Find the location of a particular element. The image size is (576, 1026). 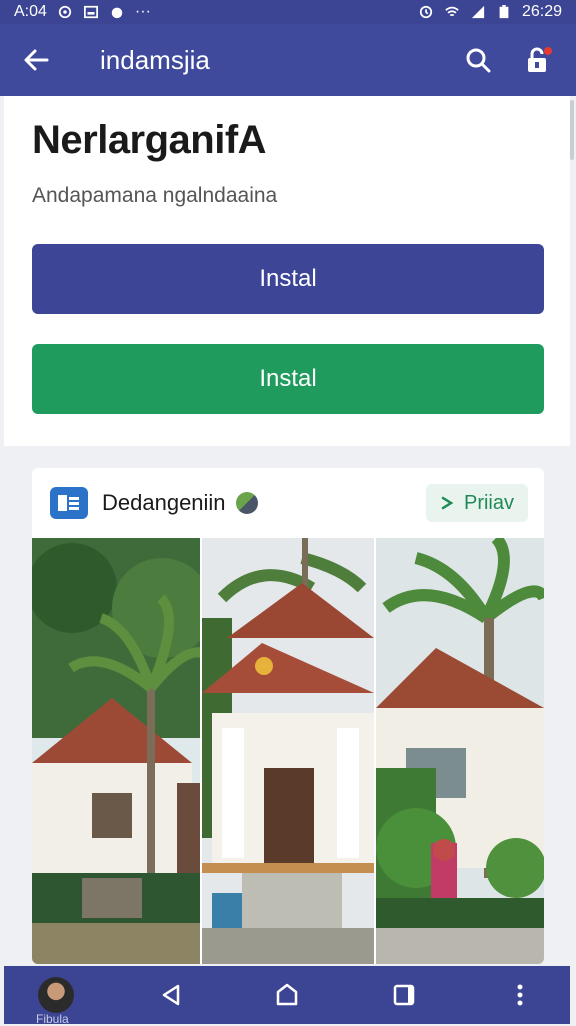

wifi-icon is located at coordinates (452, 11).